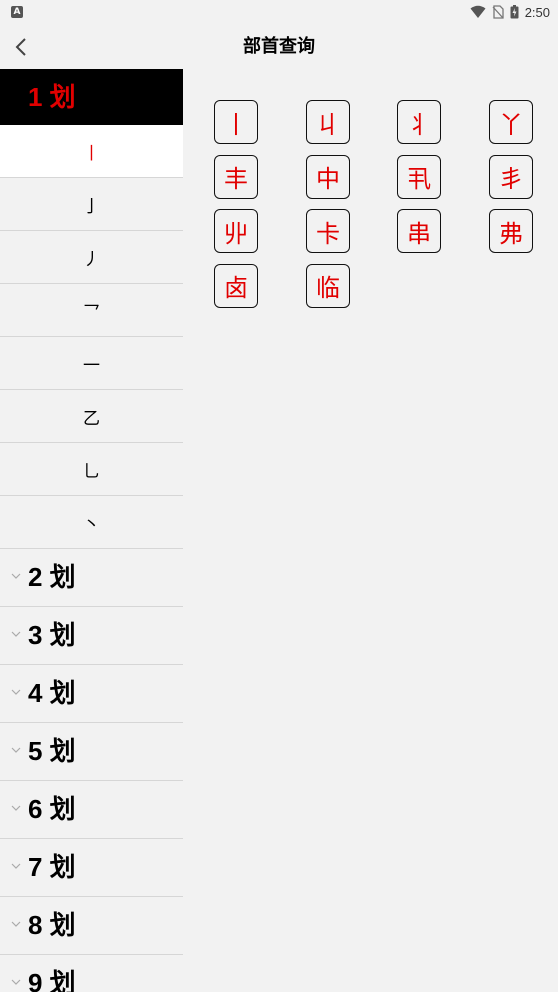  I want to click on radical-char-button: 丫, so click(511, 122).